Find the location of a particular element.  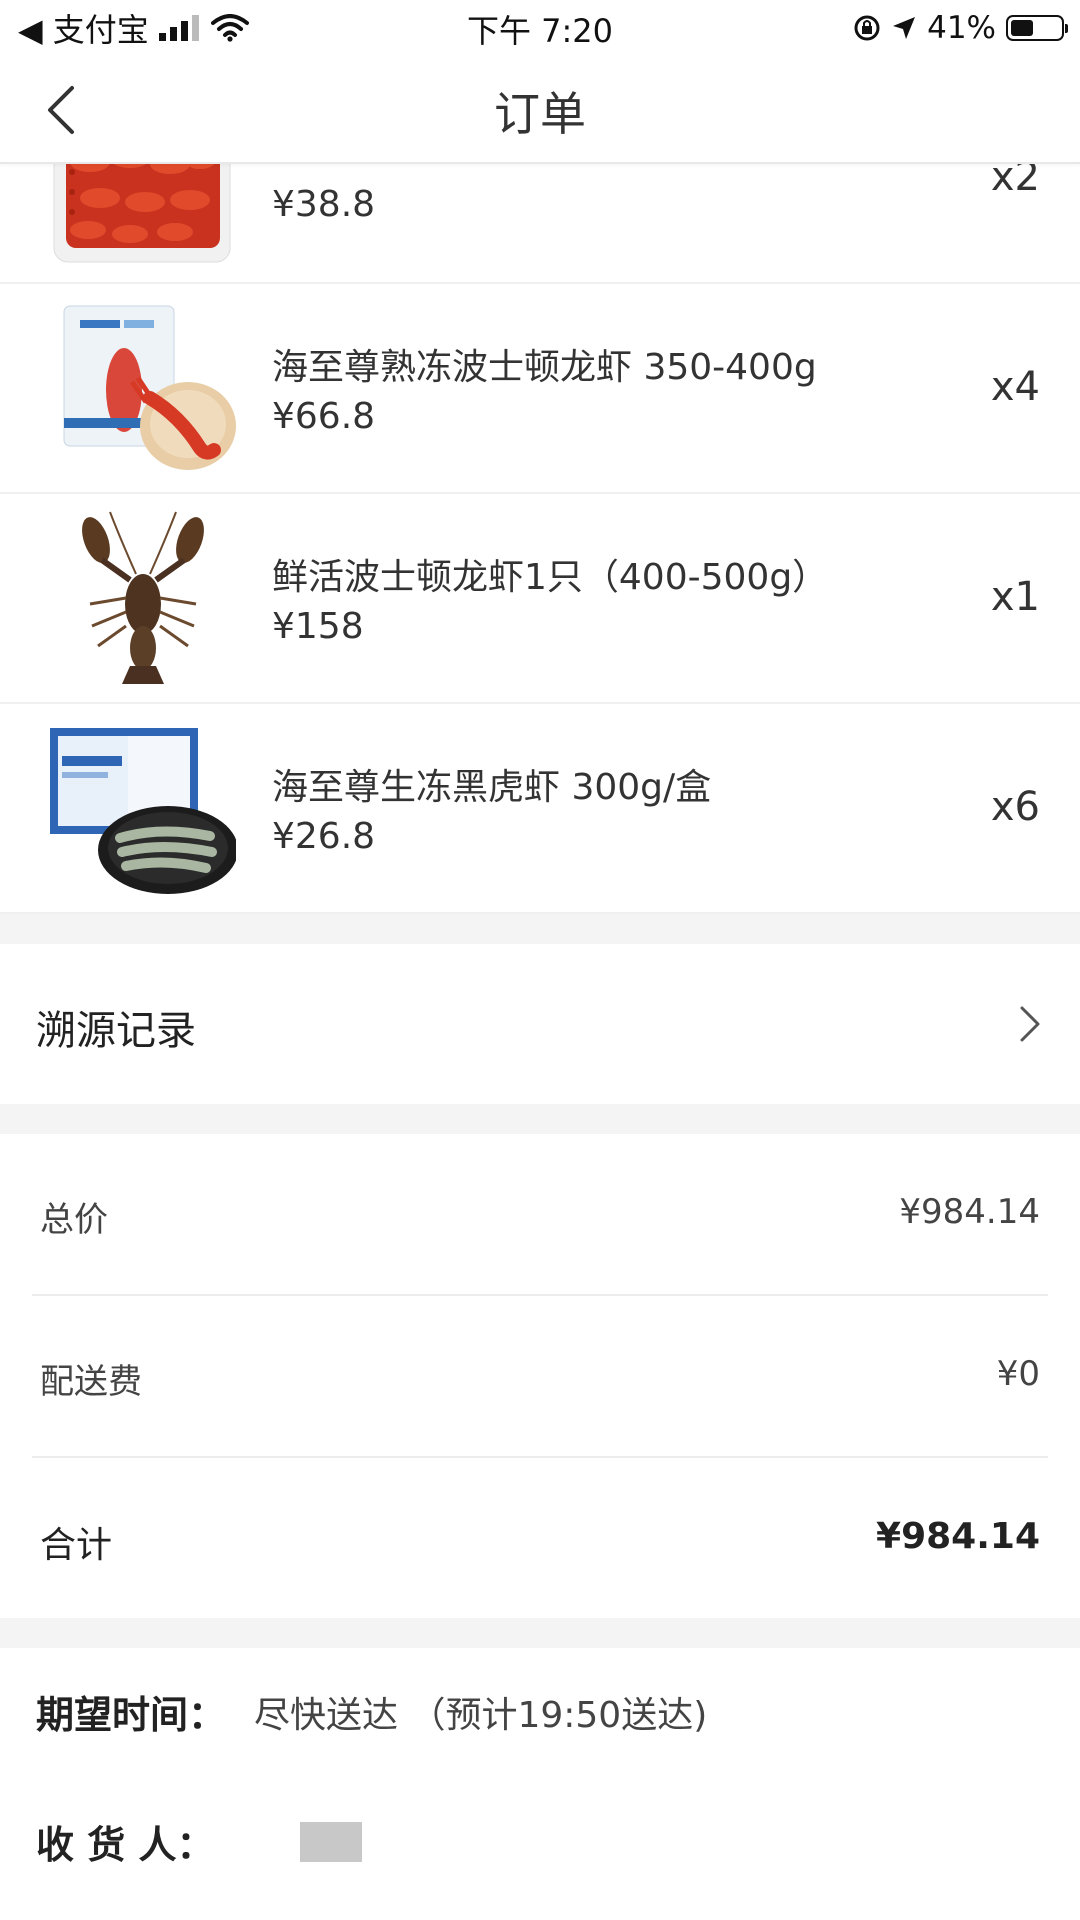

product-name: 海至尊熟冻波士顿龙虾 350-400g is located at coordinates (544, 367).